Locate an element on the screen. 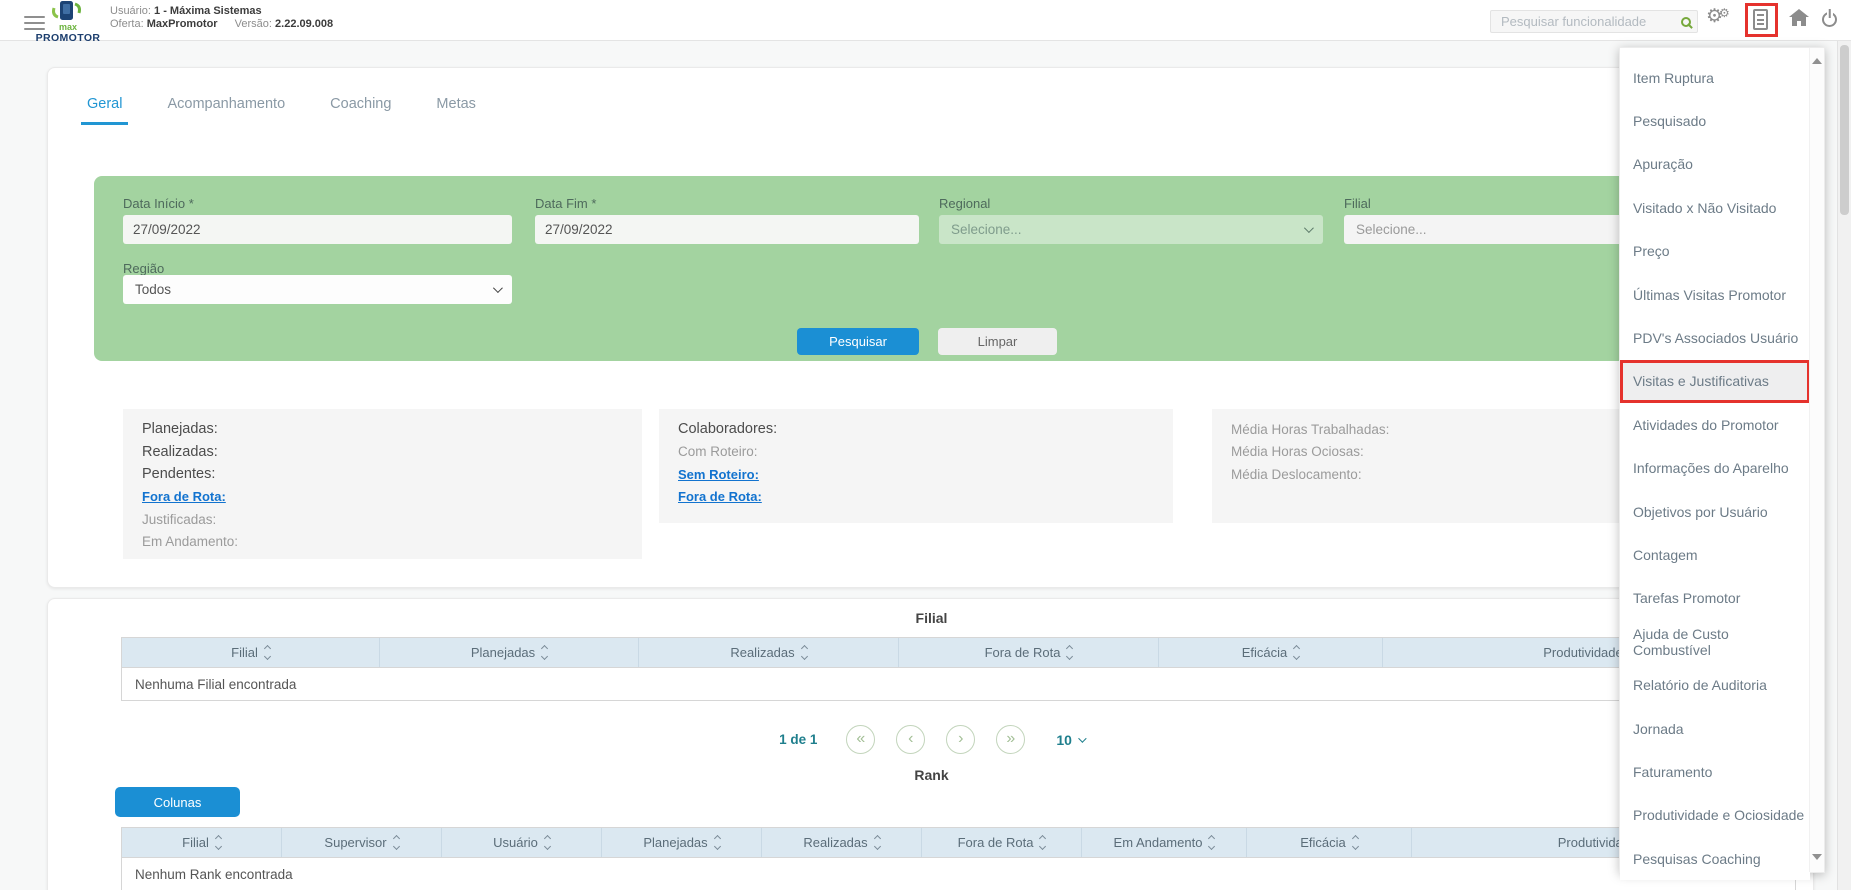  menu-item-visitado-x-nao-visitado: Visitado x Não Visitado is located at coordinates (1715, 208).